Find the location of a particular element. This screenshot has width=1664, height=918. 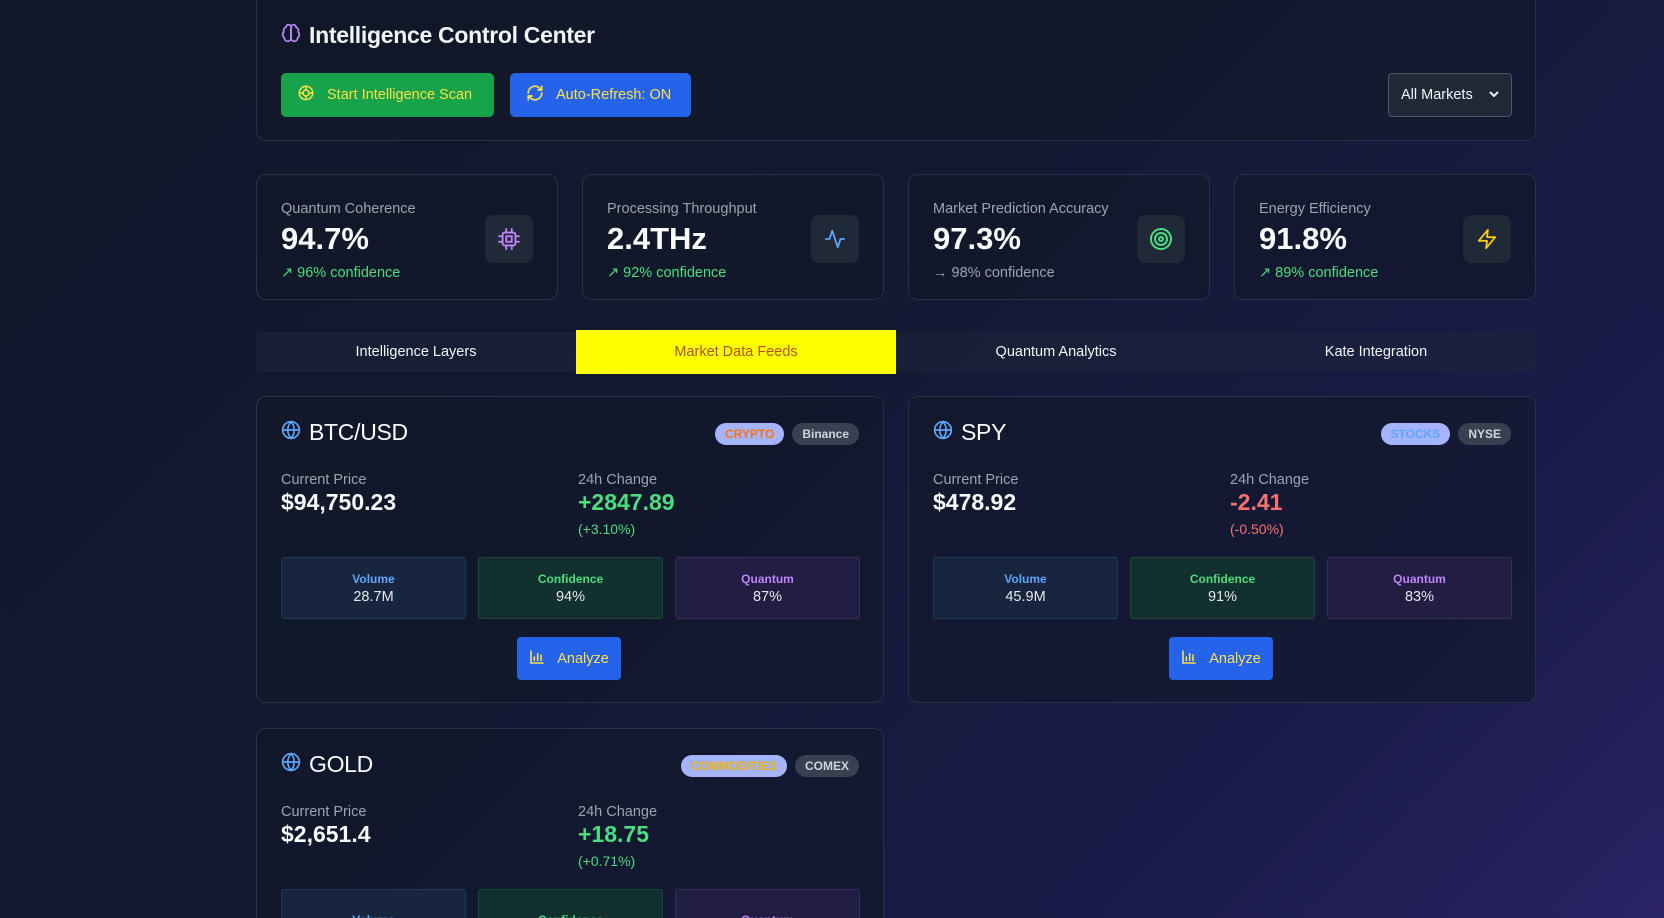

category-badge: COMMODITIES is located at coordinates (733, 766).